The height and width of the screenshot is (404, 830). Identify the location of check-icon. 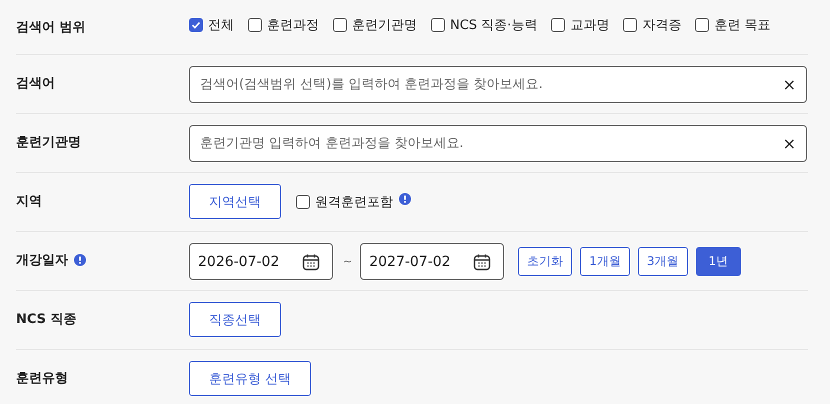
(196, 25).